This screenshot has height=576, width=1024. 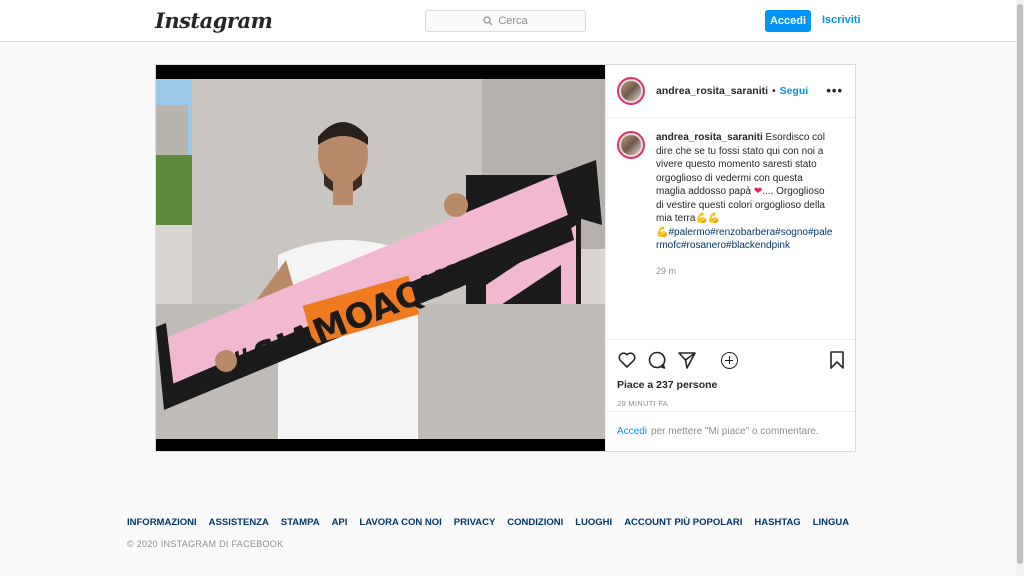 I want to click on top-navigation-bar: Instagram Cerca Accedi Iscriviti, so click(x=512, y=21).